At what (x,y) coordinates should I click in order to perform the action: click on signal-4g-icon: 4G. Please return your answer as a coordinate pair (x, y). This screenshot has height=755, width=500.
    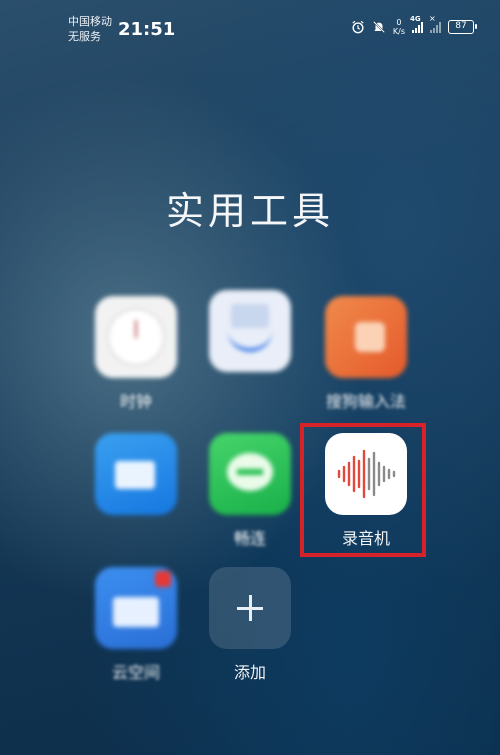
    Looking at the image, I should click on (416, 24).